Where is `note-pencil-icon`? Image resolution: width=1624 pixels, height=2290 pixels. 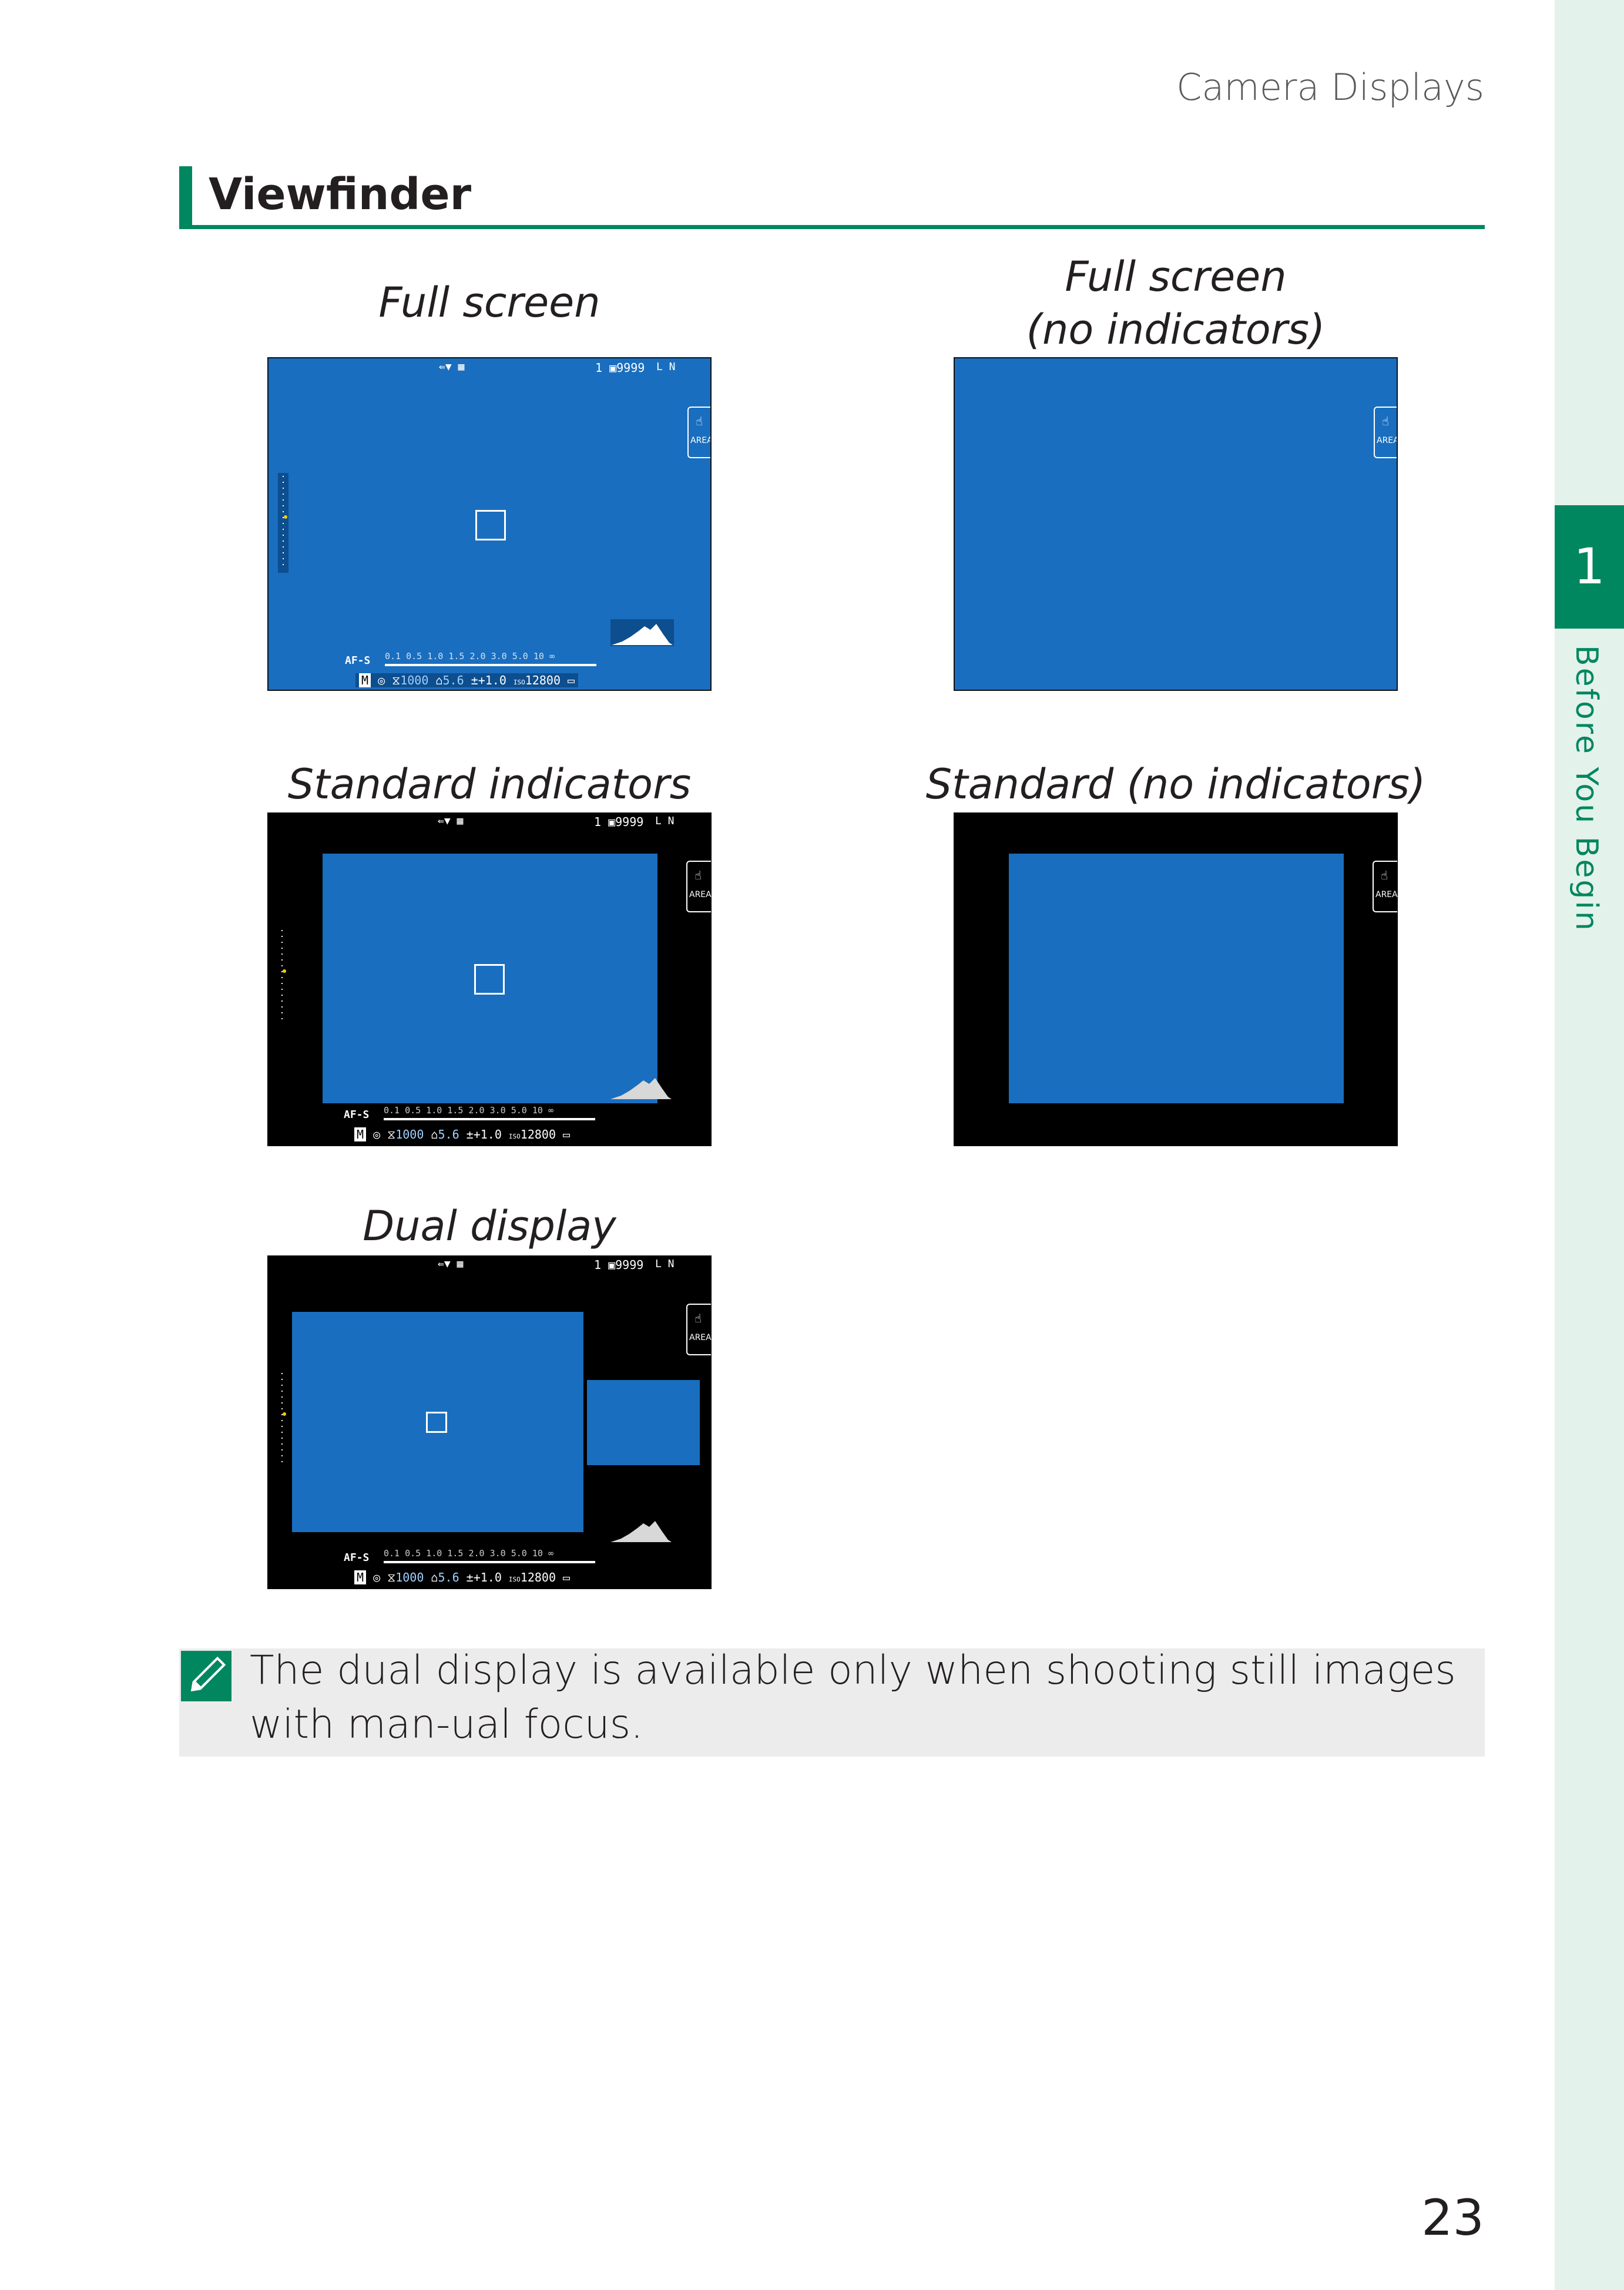 note-pencil-icon is located at coordinates (206, 1676).